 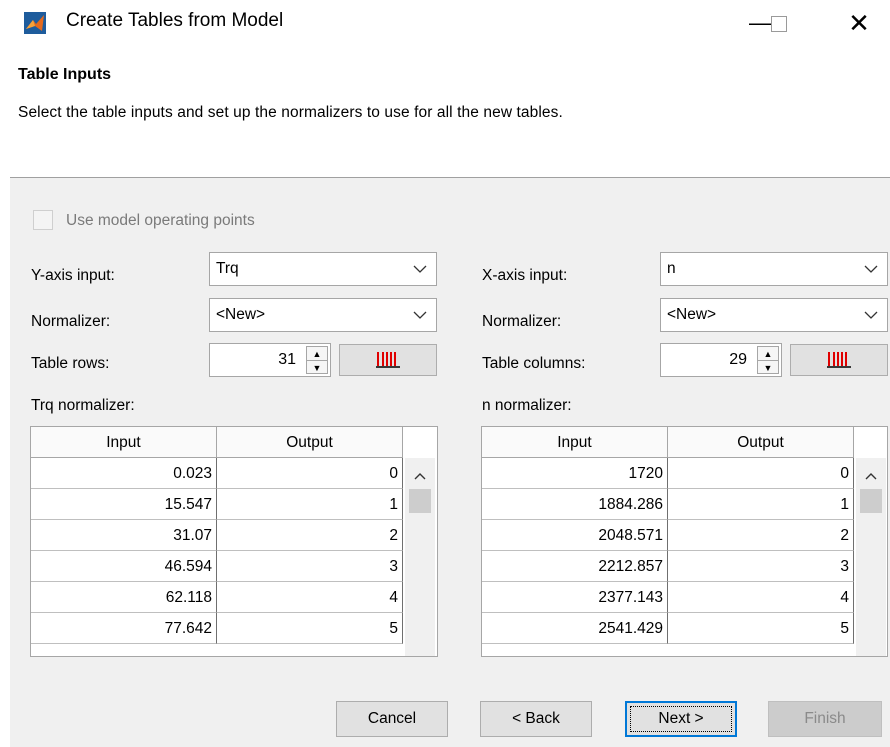 I want to click on input-cell: 2541.429, so click(x=575, y=628).